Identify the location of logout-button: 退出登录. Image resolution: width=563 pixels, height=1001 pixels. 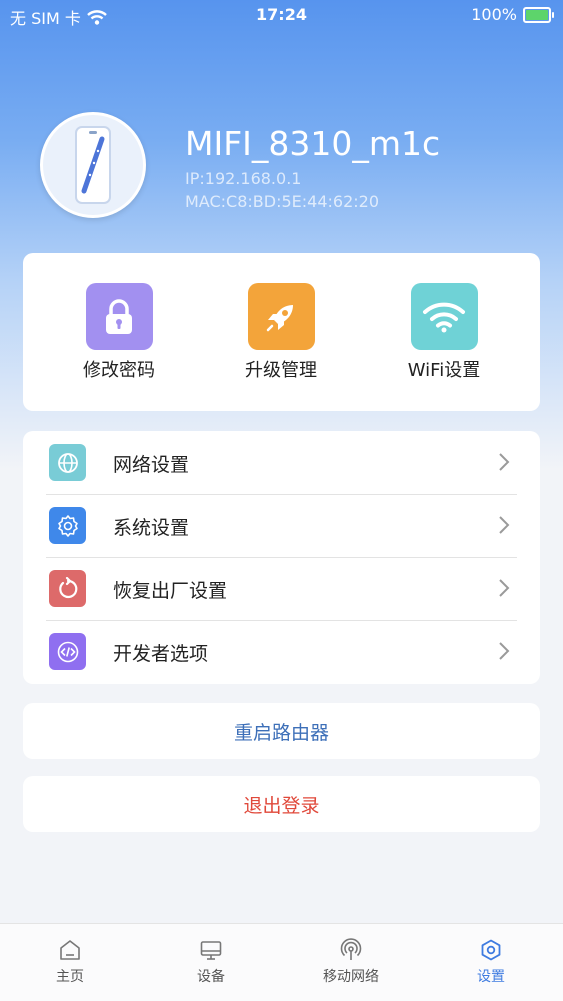
(281, 804).